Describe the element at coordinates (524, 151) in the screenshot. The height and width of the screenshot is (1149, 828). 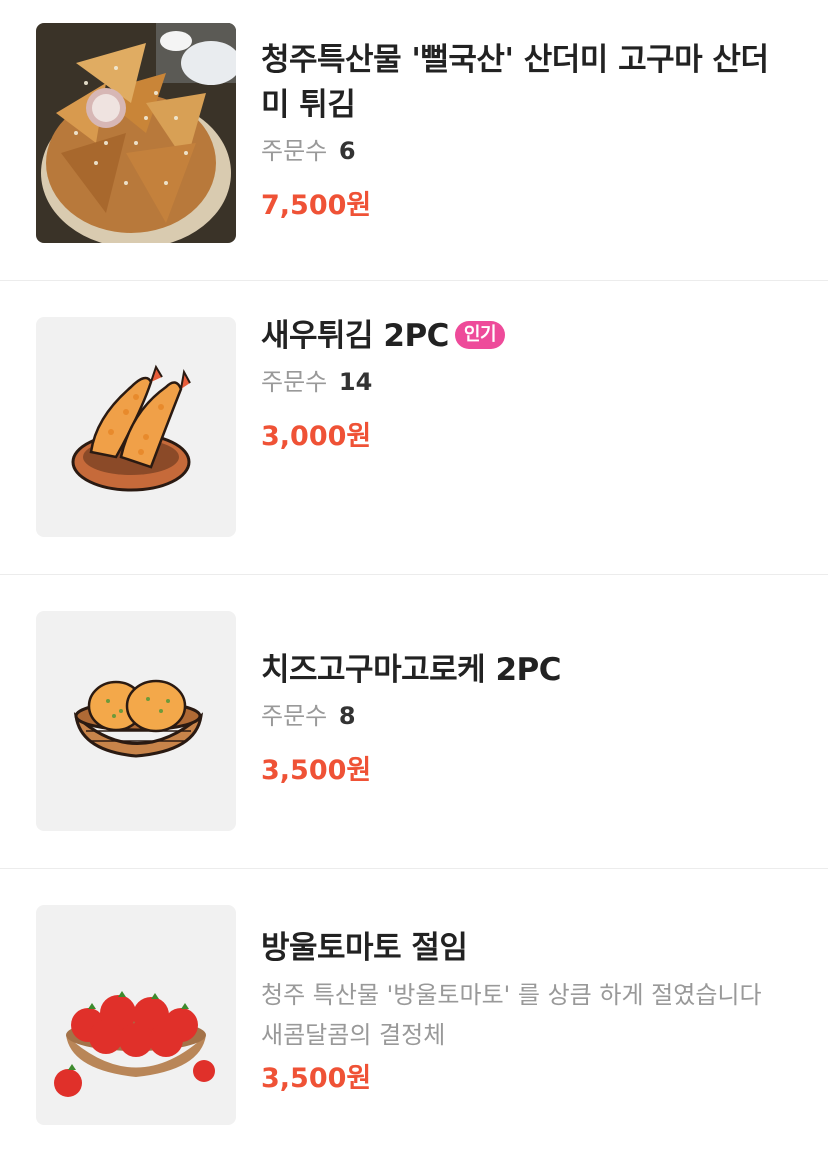
I see `order-count: 주문수 6` at that location.